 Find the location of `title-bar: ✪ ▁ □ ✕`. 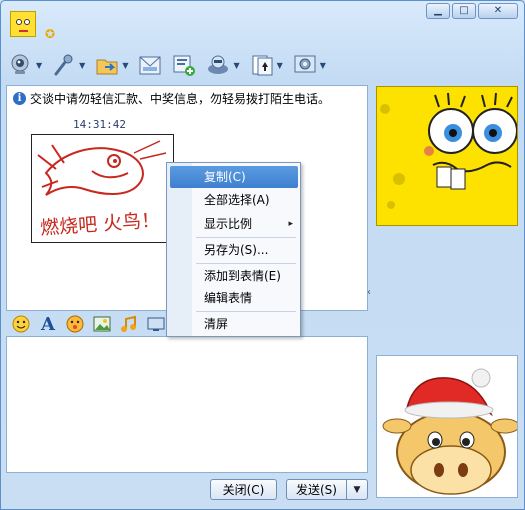

title-bar: ✪ ▁ □ ✕ is located at coordinates (262, 24).